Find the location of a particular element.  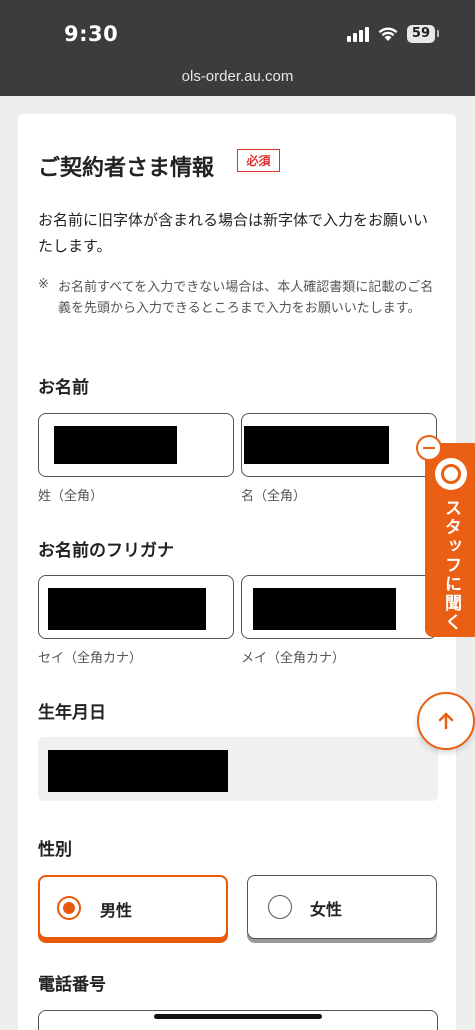

operator-icon is located at coordinates (451, 474).